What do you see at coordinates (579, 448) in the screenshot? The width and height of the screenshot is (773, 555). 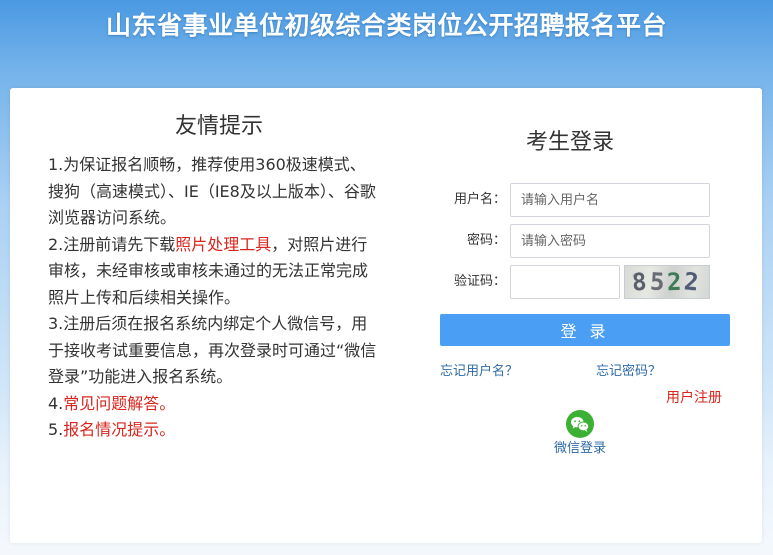 I see `wechat-login-label: 微信登录` at bounding box center [579, 448].